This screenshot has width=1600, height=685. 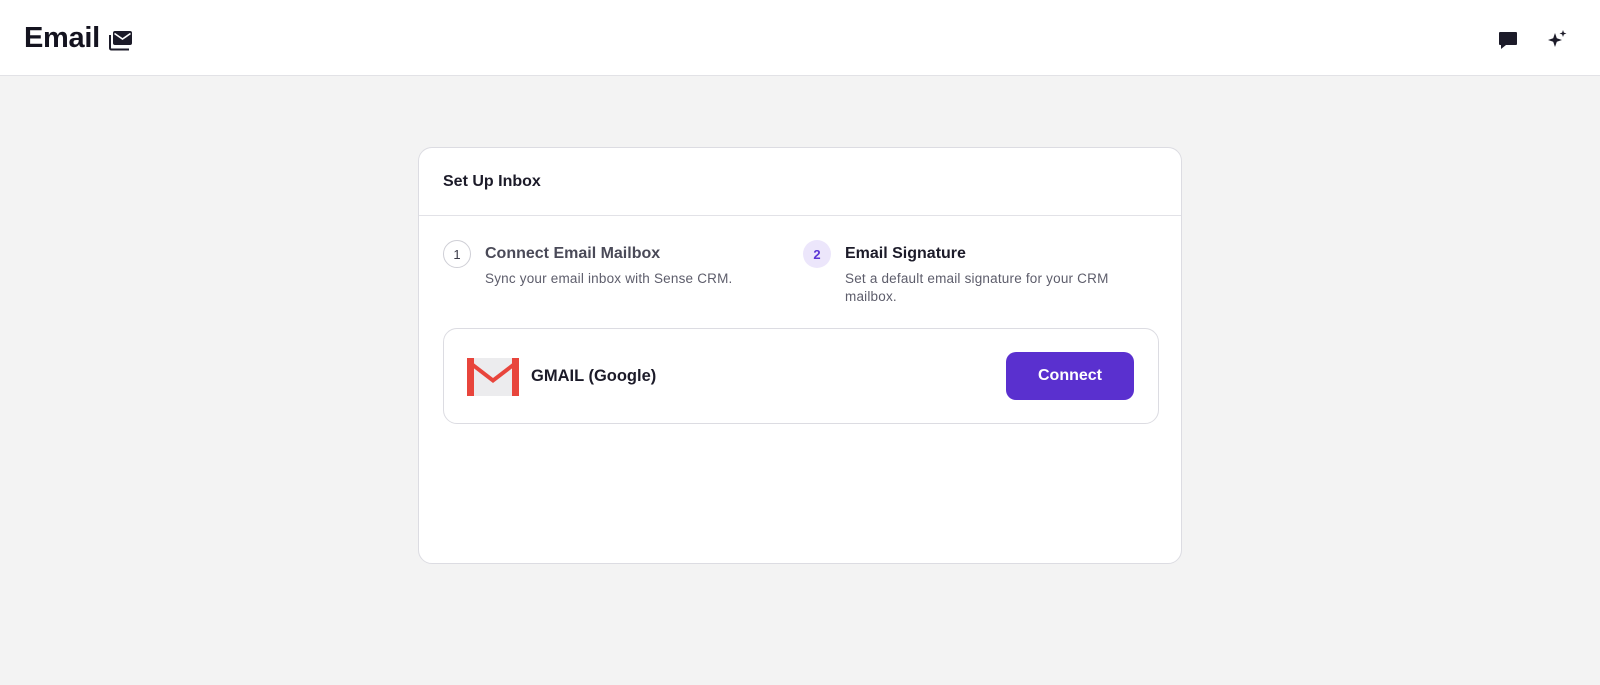 What do you see at coordinates (1557, 40) in the screenshot?
I see `sparkles-ai-icon` at bounding box center [1557, 40].